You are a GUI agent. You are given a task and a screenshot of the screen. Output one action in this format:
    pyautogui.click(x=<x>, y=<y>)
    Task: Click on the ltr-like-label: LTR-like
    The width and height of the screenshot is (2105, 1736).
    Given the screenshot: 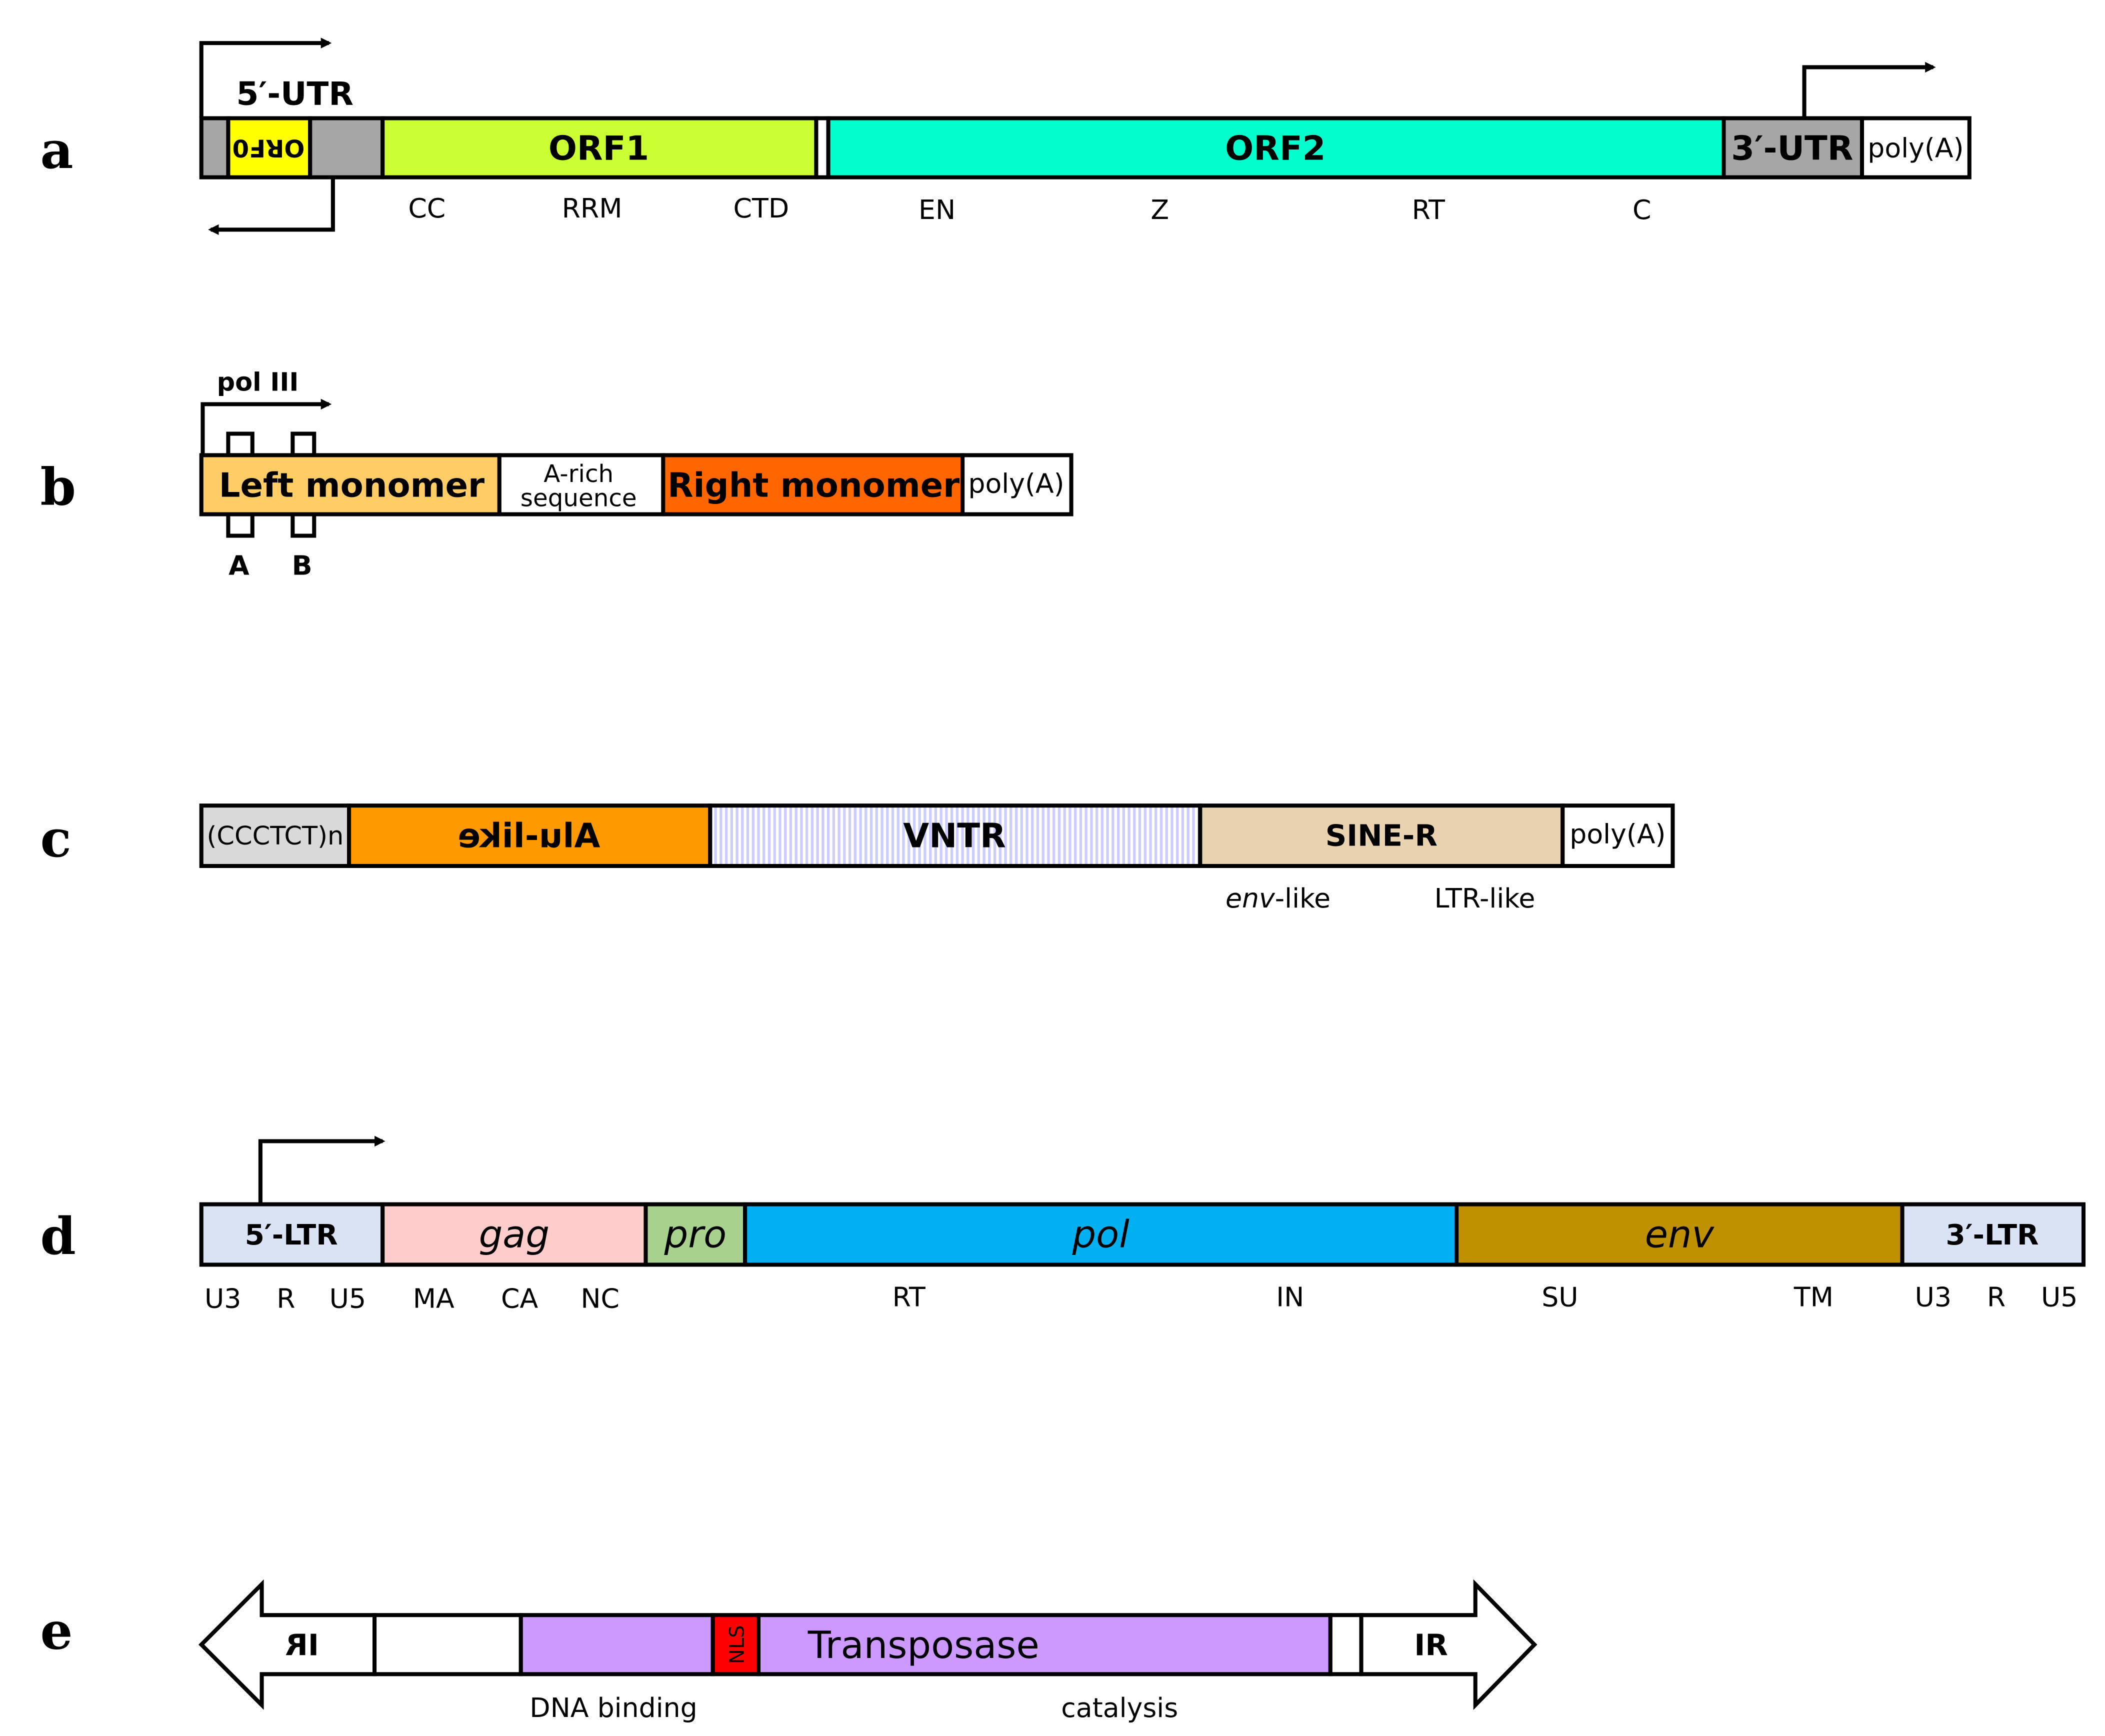 What is the action you would take?
    pyautogui.click(x=1485, y=898)
    